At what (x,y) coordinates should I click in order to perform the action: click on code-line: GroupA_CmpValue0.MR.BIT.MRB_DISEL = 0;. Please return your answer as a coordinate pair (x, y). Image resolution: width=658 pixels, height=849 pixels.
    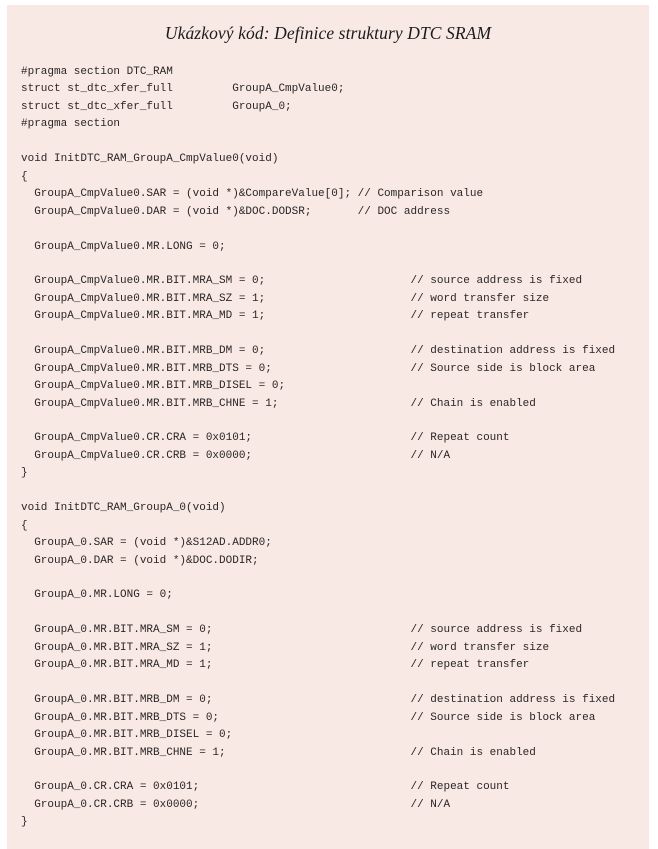
    Looking at the image, I should click on (153, 386).